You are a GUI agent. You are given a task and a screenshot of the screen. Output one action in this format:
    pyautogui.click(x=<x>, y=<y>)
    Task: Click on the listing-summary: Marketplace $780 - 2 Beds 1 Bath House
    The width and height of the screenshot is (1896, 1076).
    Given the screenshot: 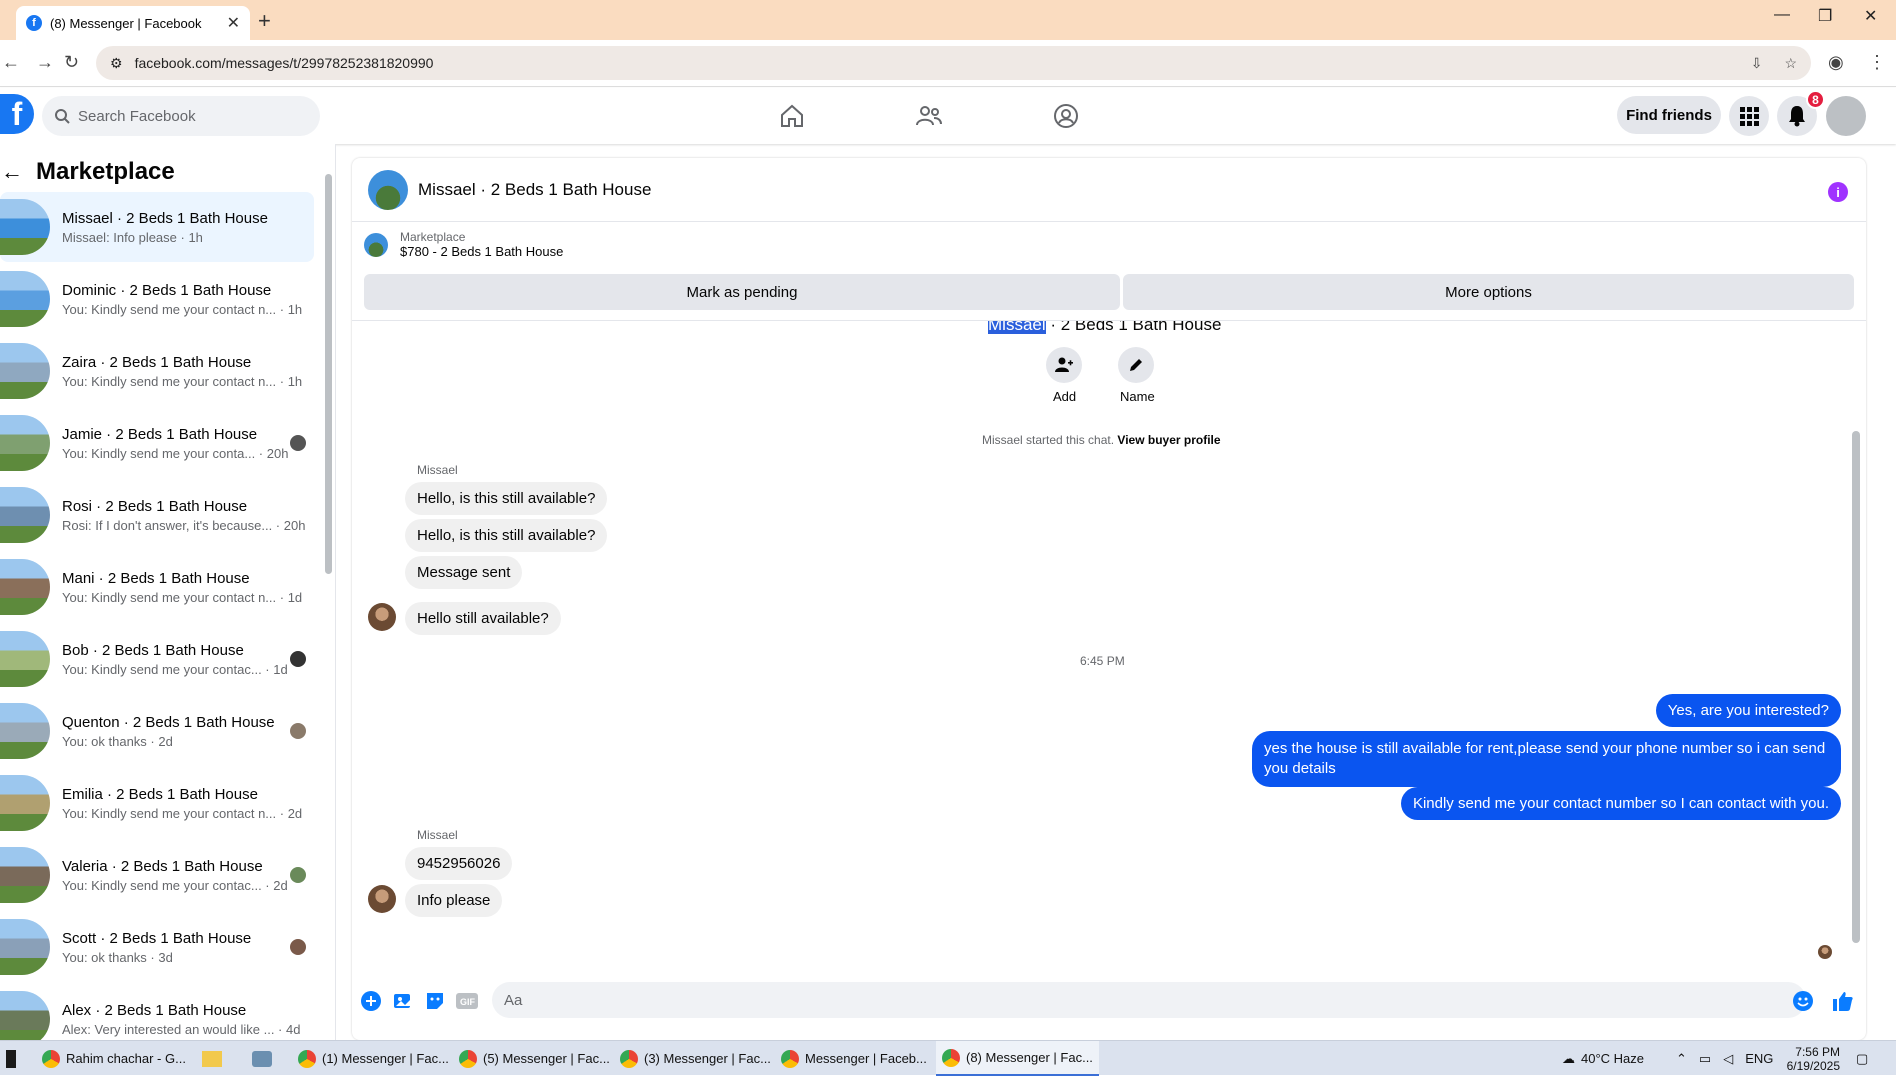 What is the action you would take?
    pyautogui.click(x=463, y=244)
    